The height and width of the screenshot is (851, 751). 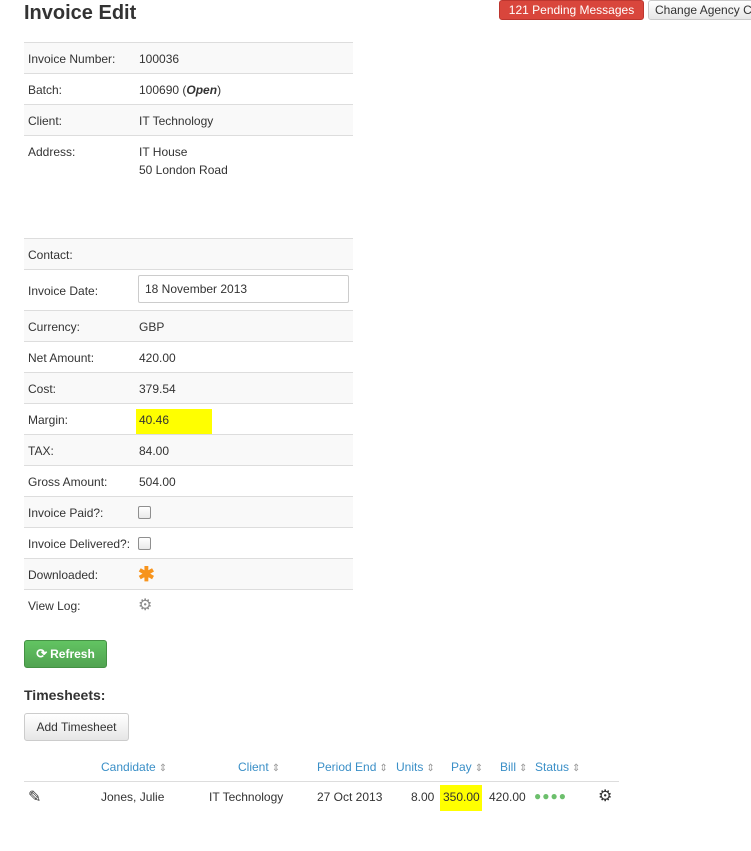 I want to click on gross-amount-row: Gross Amount: 504.00, so click(x=188, y=480).